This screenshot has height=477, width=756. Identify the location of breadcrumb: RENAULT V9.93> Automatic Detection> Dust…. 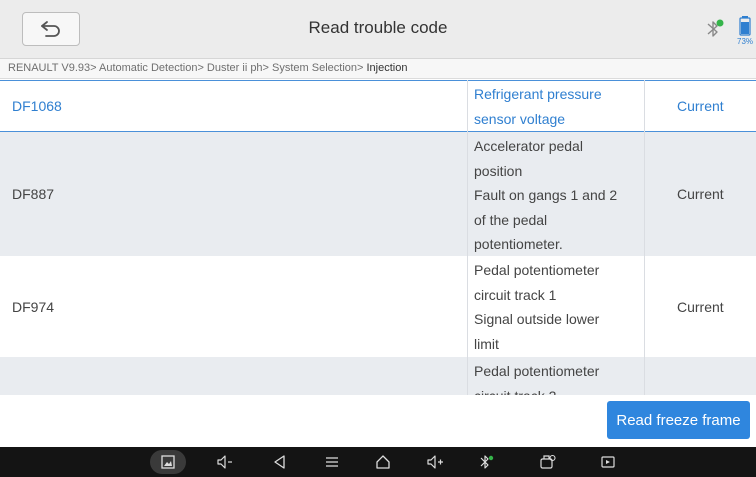
(378, 69).